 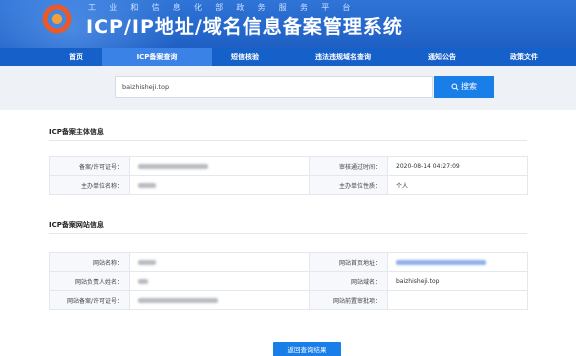 I want to click on principal-value, so click(x=219, y=281).